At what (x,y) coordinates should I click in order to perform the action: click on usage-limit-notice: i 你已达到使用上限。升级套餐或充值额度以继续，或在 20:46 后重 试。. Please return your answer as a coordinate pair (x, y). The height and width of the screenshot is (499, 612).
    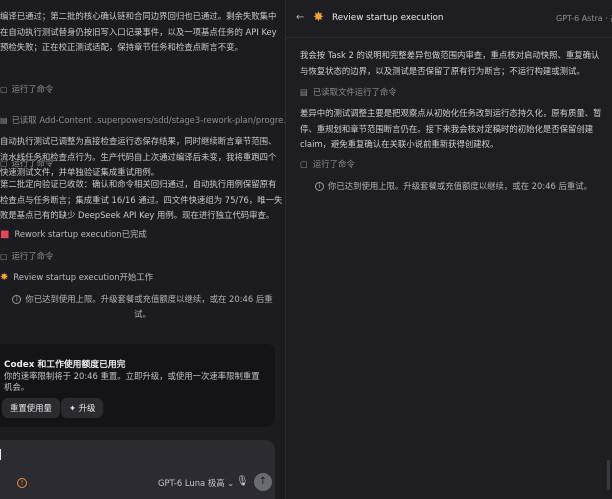
    Looking at the image, I should click on (142, 307).